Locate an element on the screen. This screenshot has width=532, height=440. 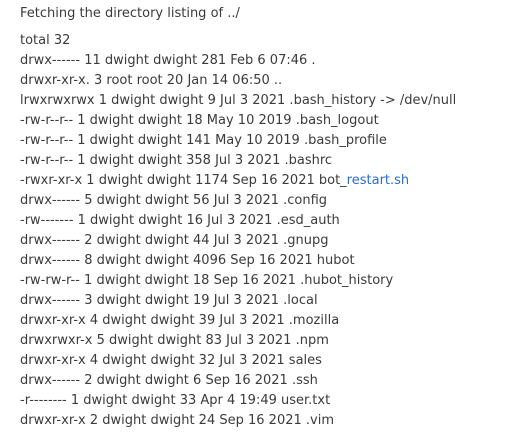
restart-sh-link: restart.sh is located at coordinates (378, 180).